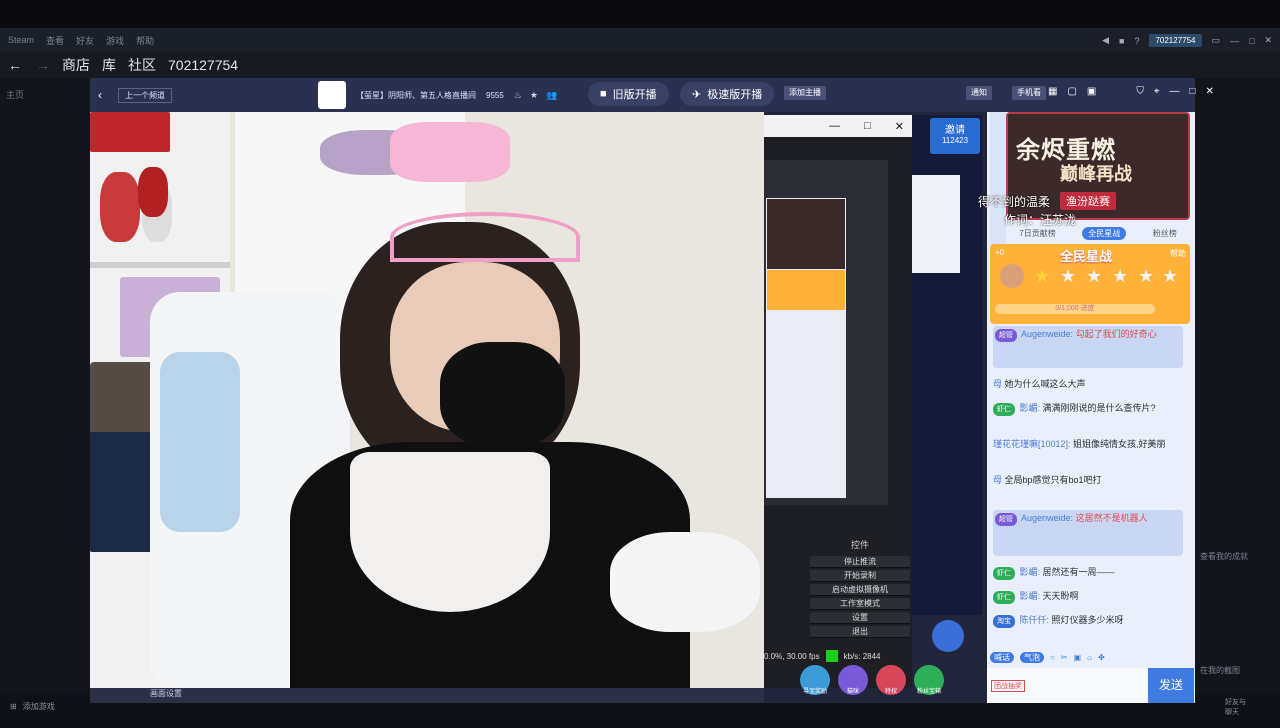  What do you see at coordinates (1178, 253) in the screenshot?
I see `star-help: 帮助` at bounding box center [1178, 253].